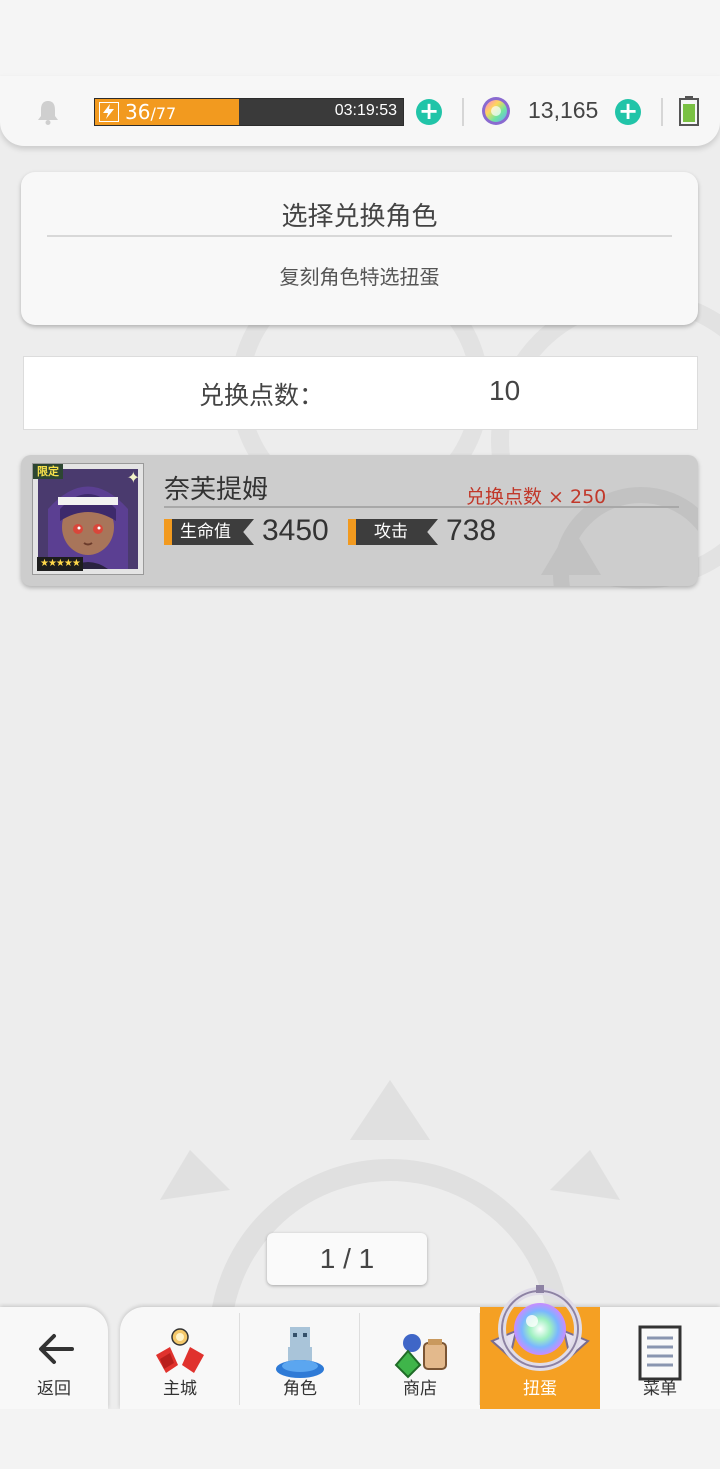  Describe the element at coordinates (347, 1259) in the screenshot. I see `page-indicator: 1 / 1` at that location.